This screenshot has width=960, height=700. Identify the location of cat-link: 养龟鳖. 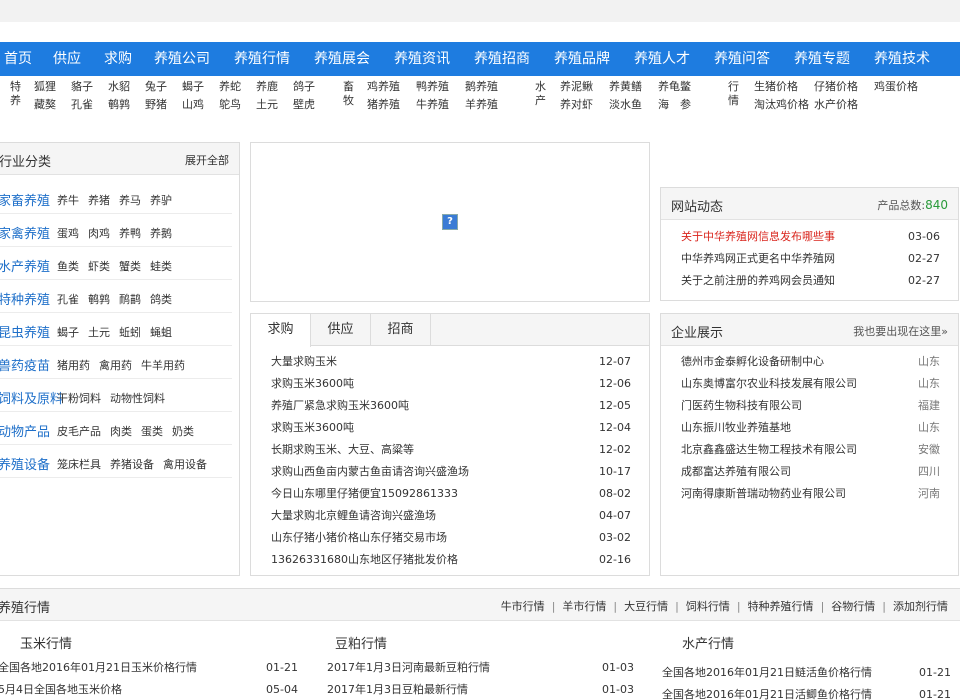
(674, 87).